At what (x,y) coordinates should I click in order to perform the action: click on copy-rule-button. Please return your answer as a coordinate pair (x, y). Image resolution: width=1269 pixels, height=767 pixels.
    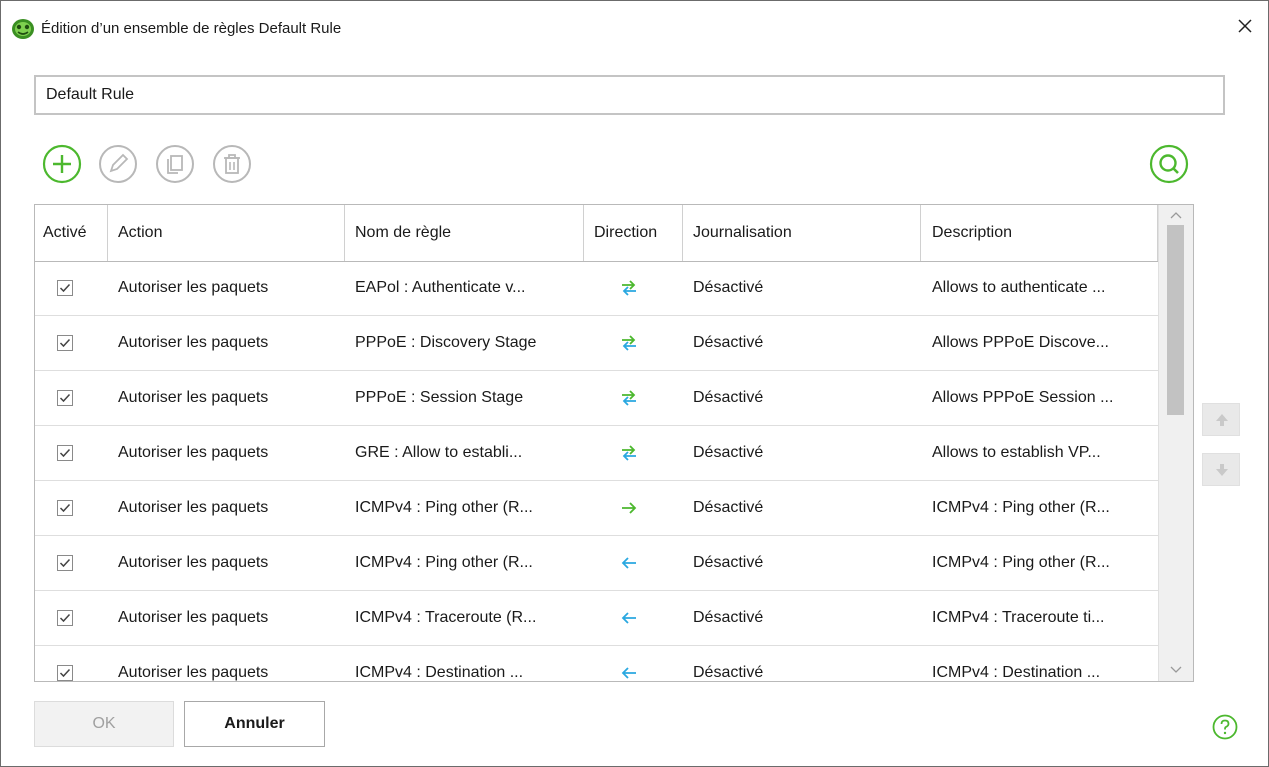
    Looking at the image, I should click on (175, 164).